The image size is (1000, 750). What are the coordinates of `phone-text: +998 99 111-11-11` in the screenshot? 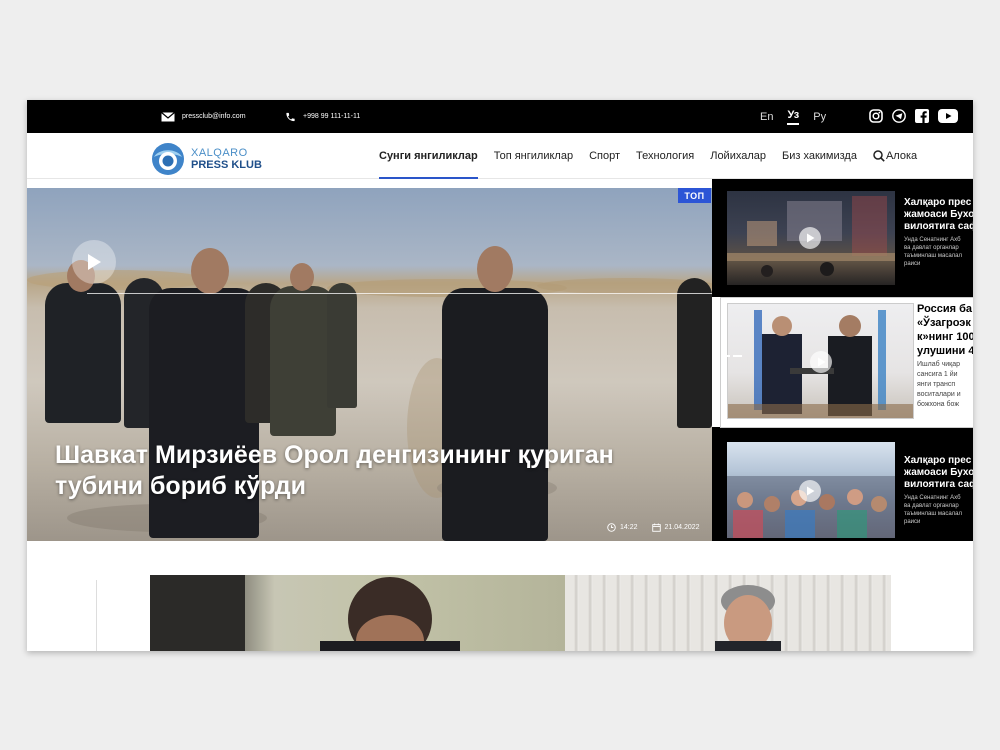 It's located at (332, 116).